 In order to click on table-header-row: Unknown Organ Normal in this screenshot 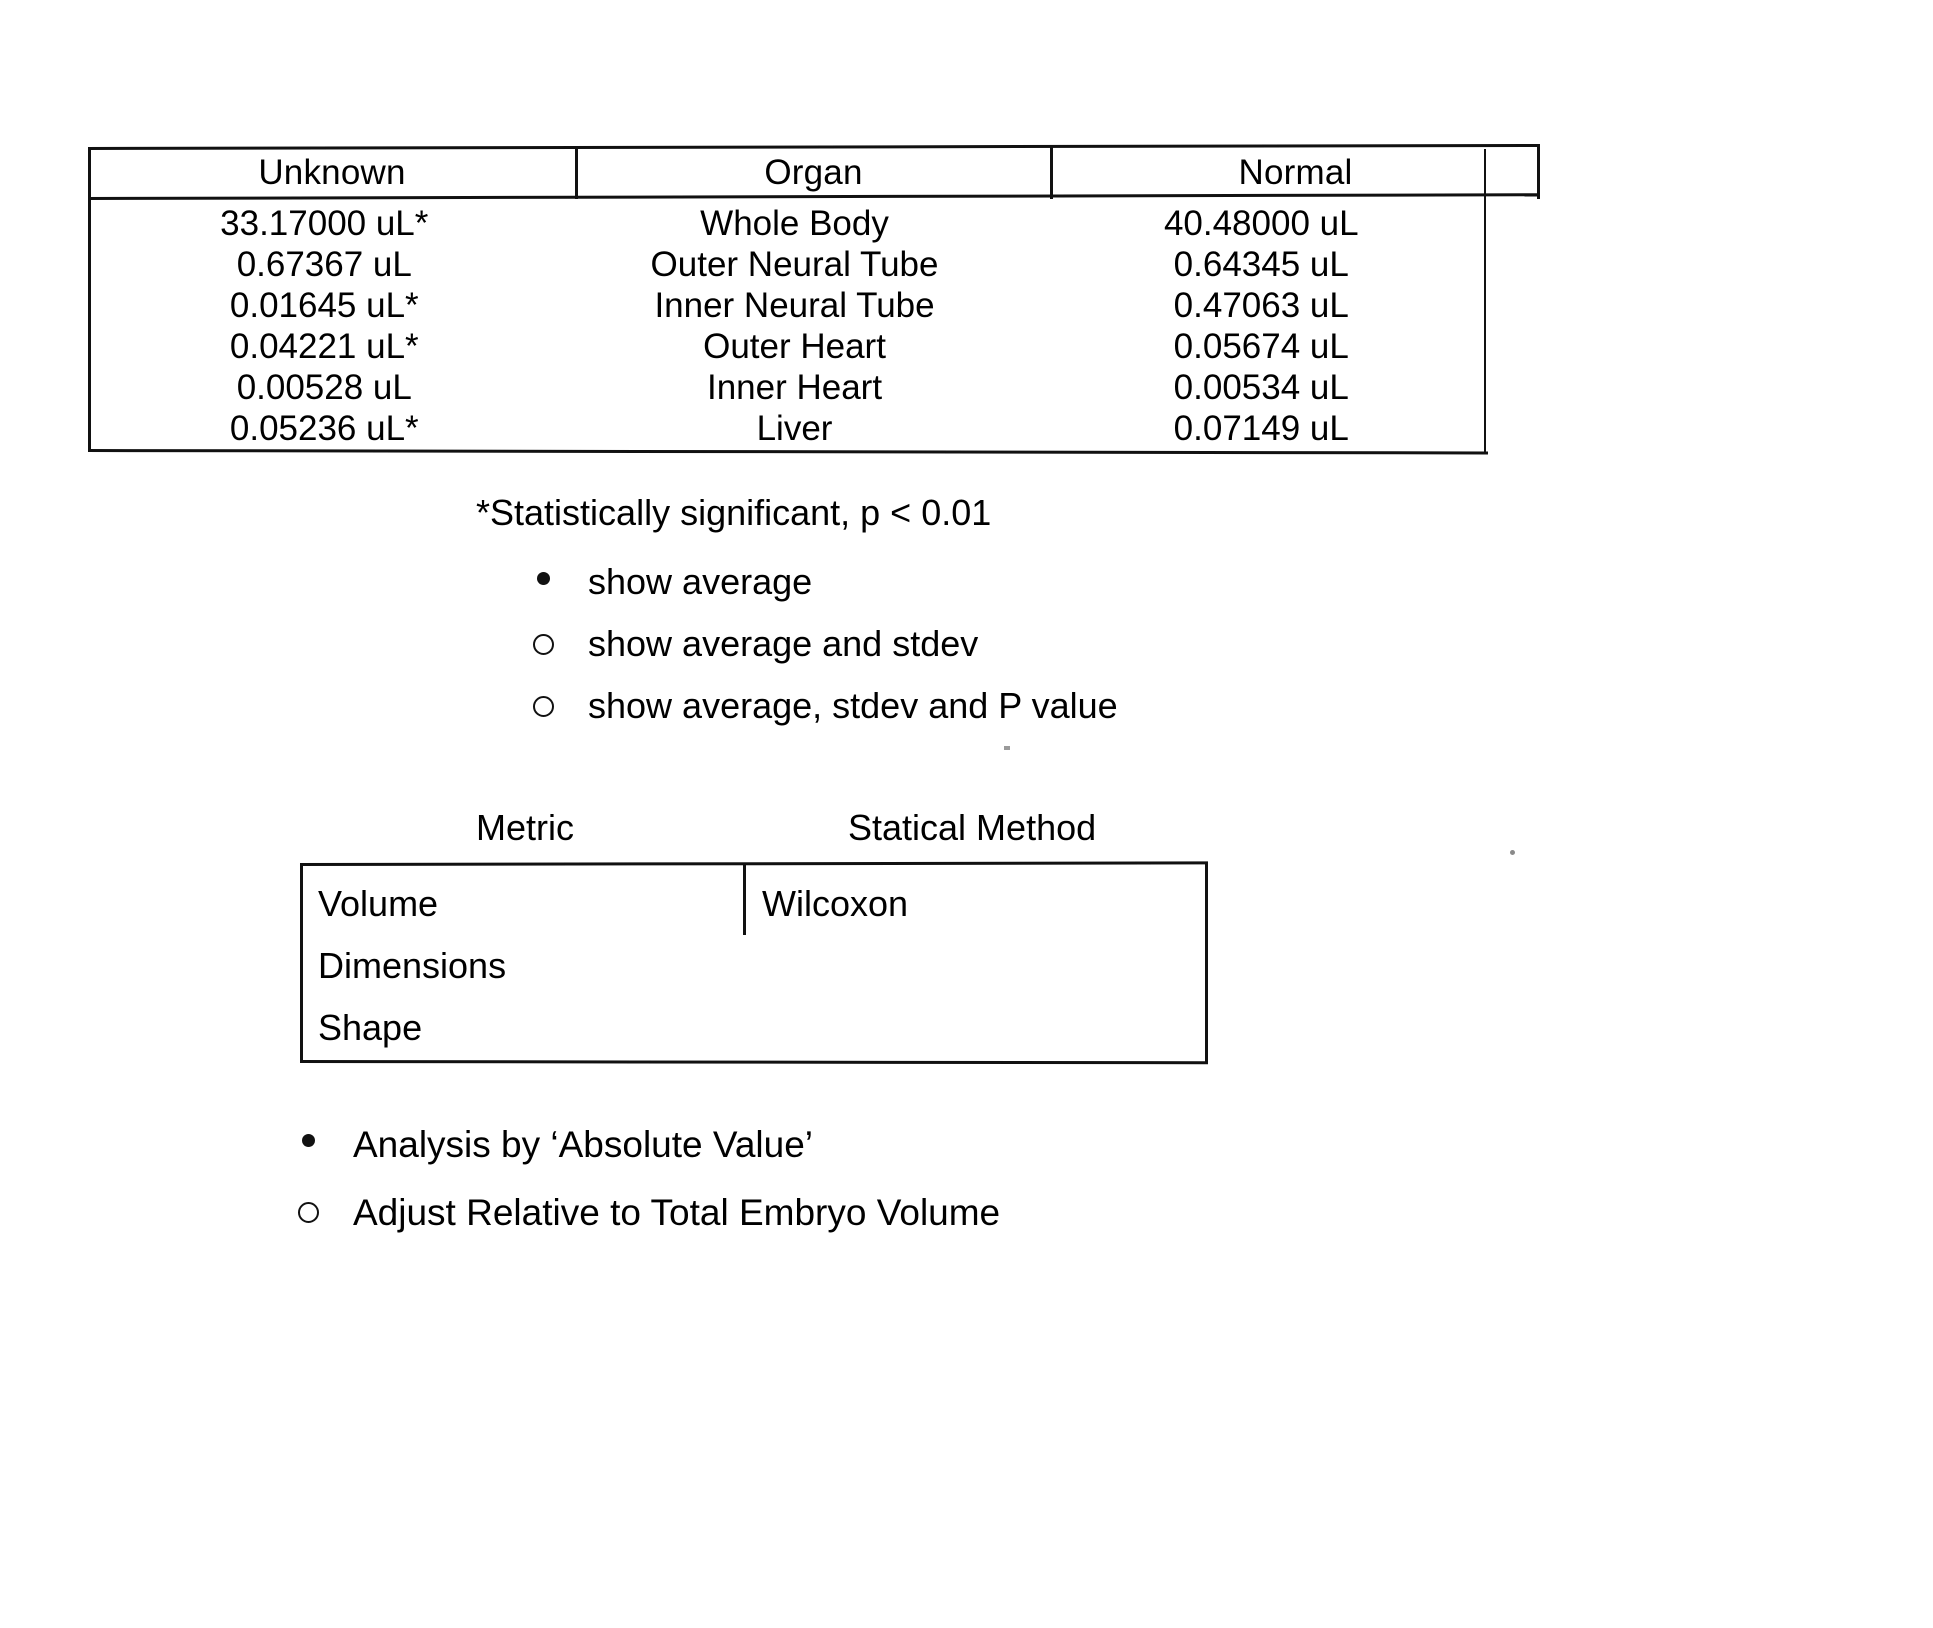, I will do `click(814, 172)`.